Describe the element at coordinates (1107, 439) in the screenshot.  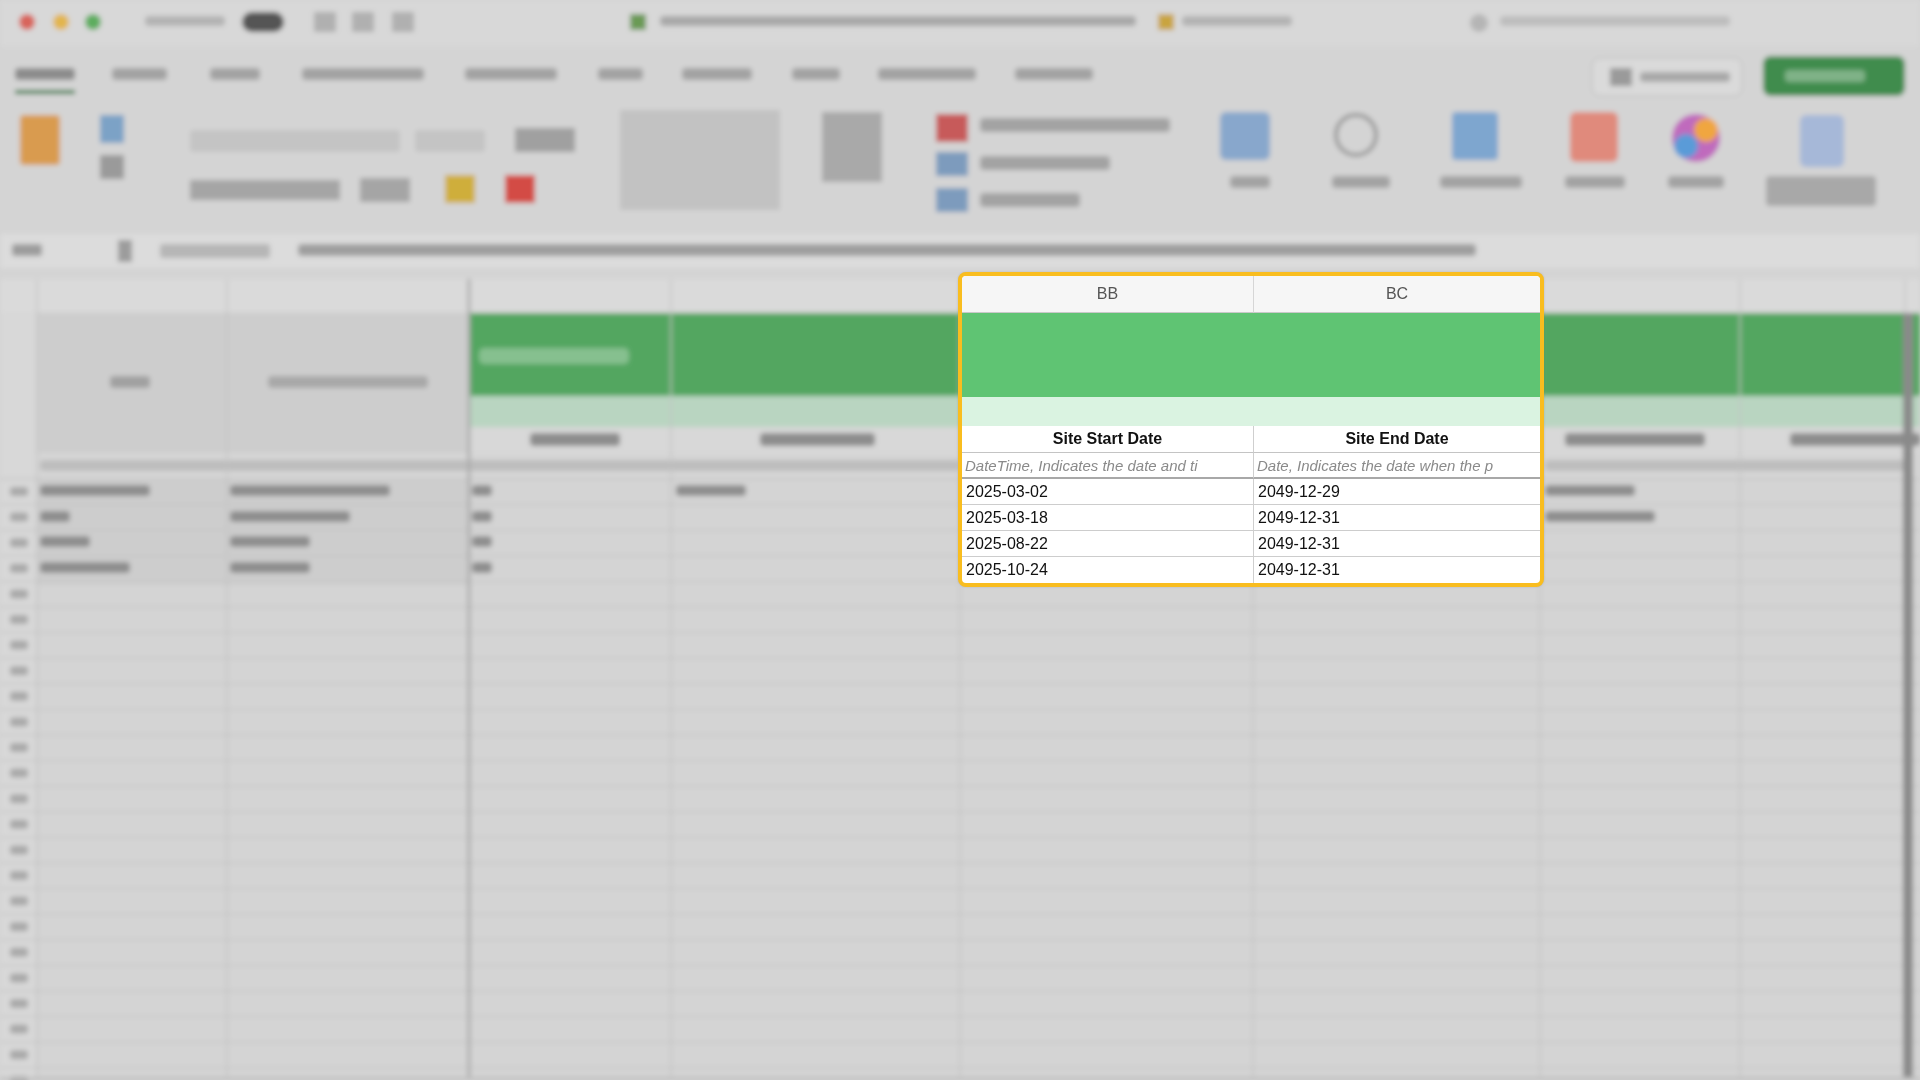
I see `column-heading: Site Start Date` at that location.